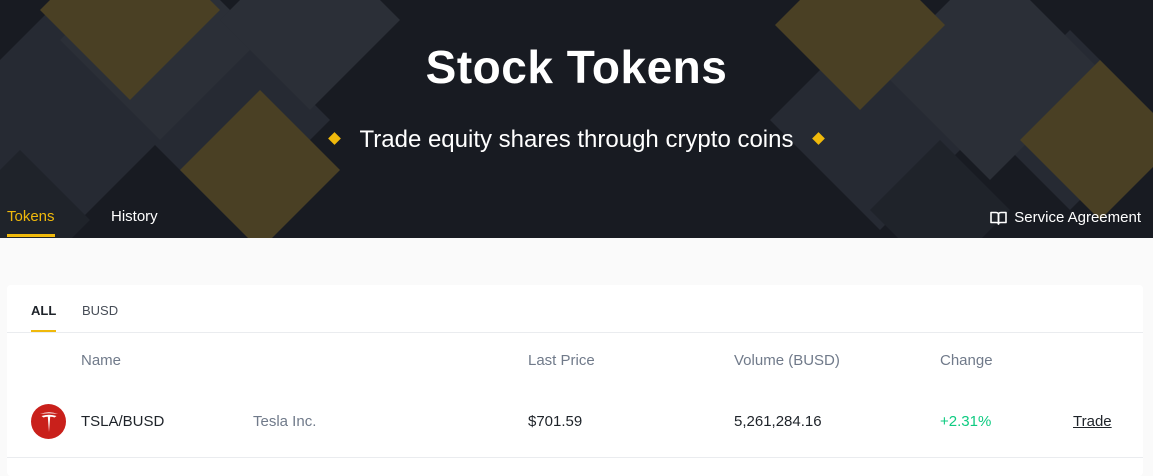 This screenshot has width=1153, height=476. I want to click on page-title: Stock Tokens, so click(576, 67).